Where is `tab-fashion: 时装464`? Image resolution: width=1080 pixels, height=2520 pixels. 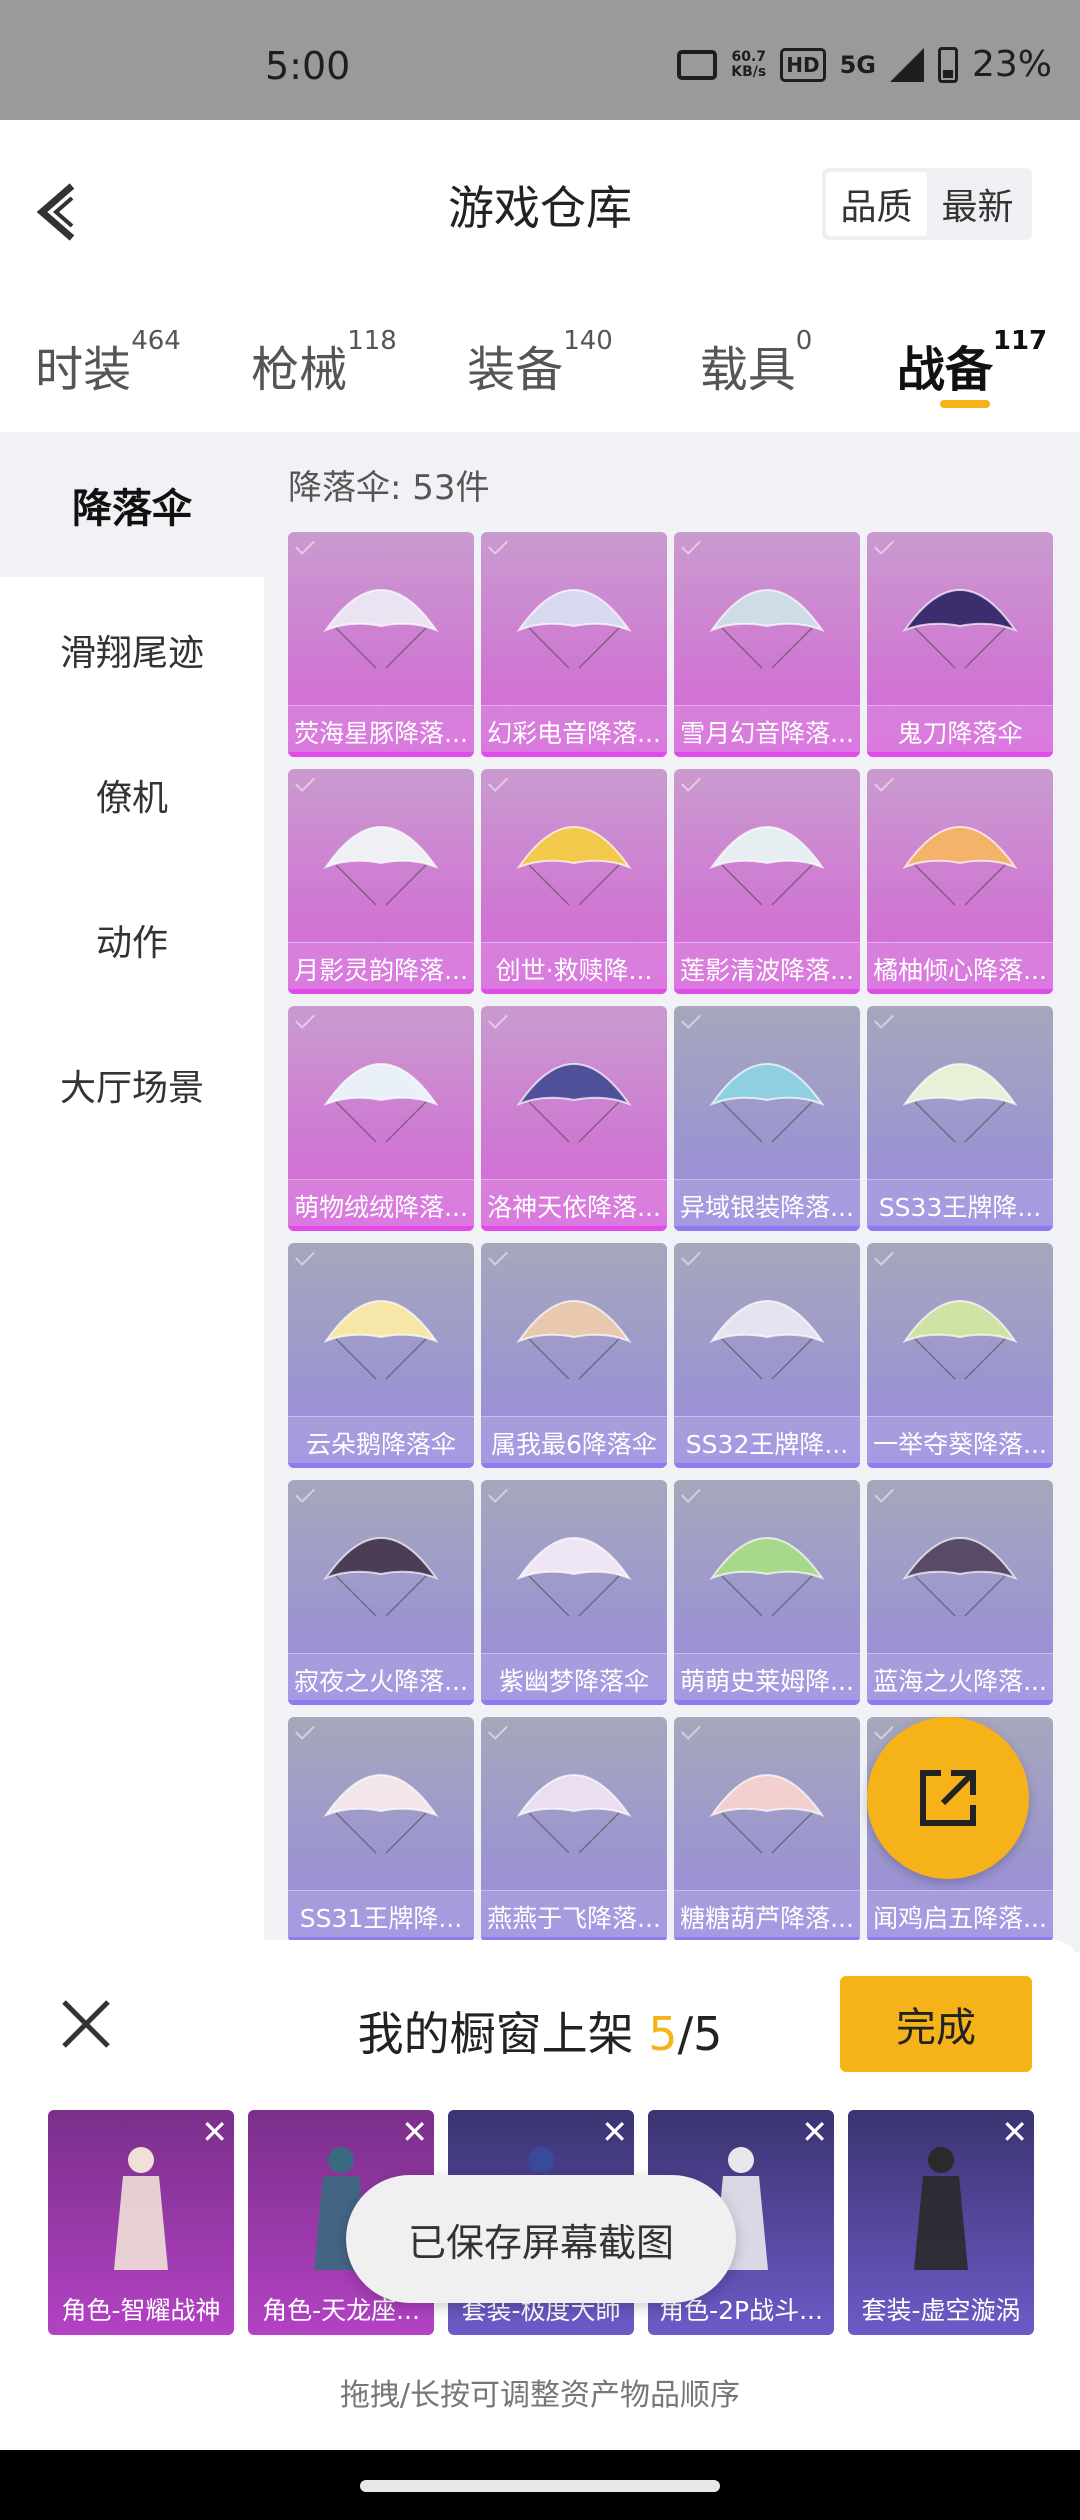
tab-fashion: 时装464 is located at coordinates (108, 370).